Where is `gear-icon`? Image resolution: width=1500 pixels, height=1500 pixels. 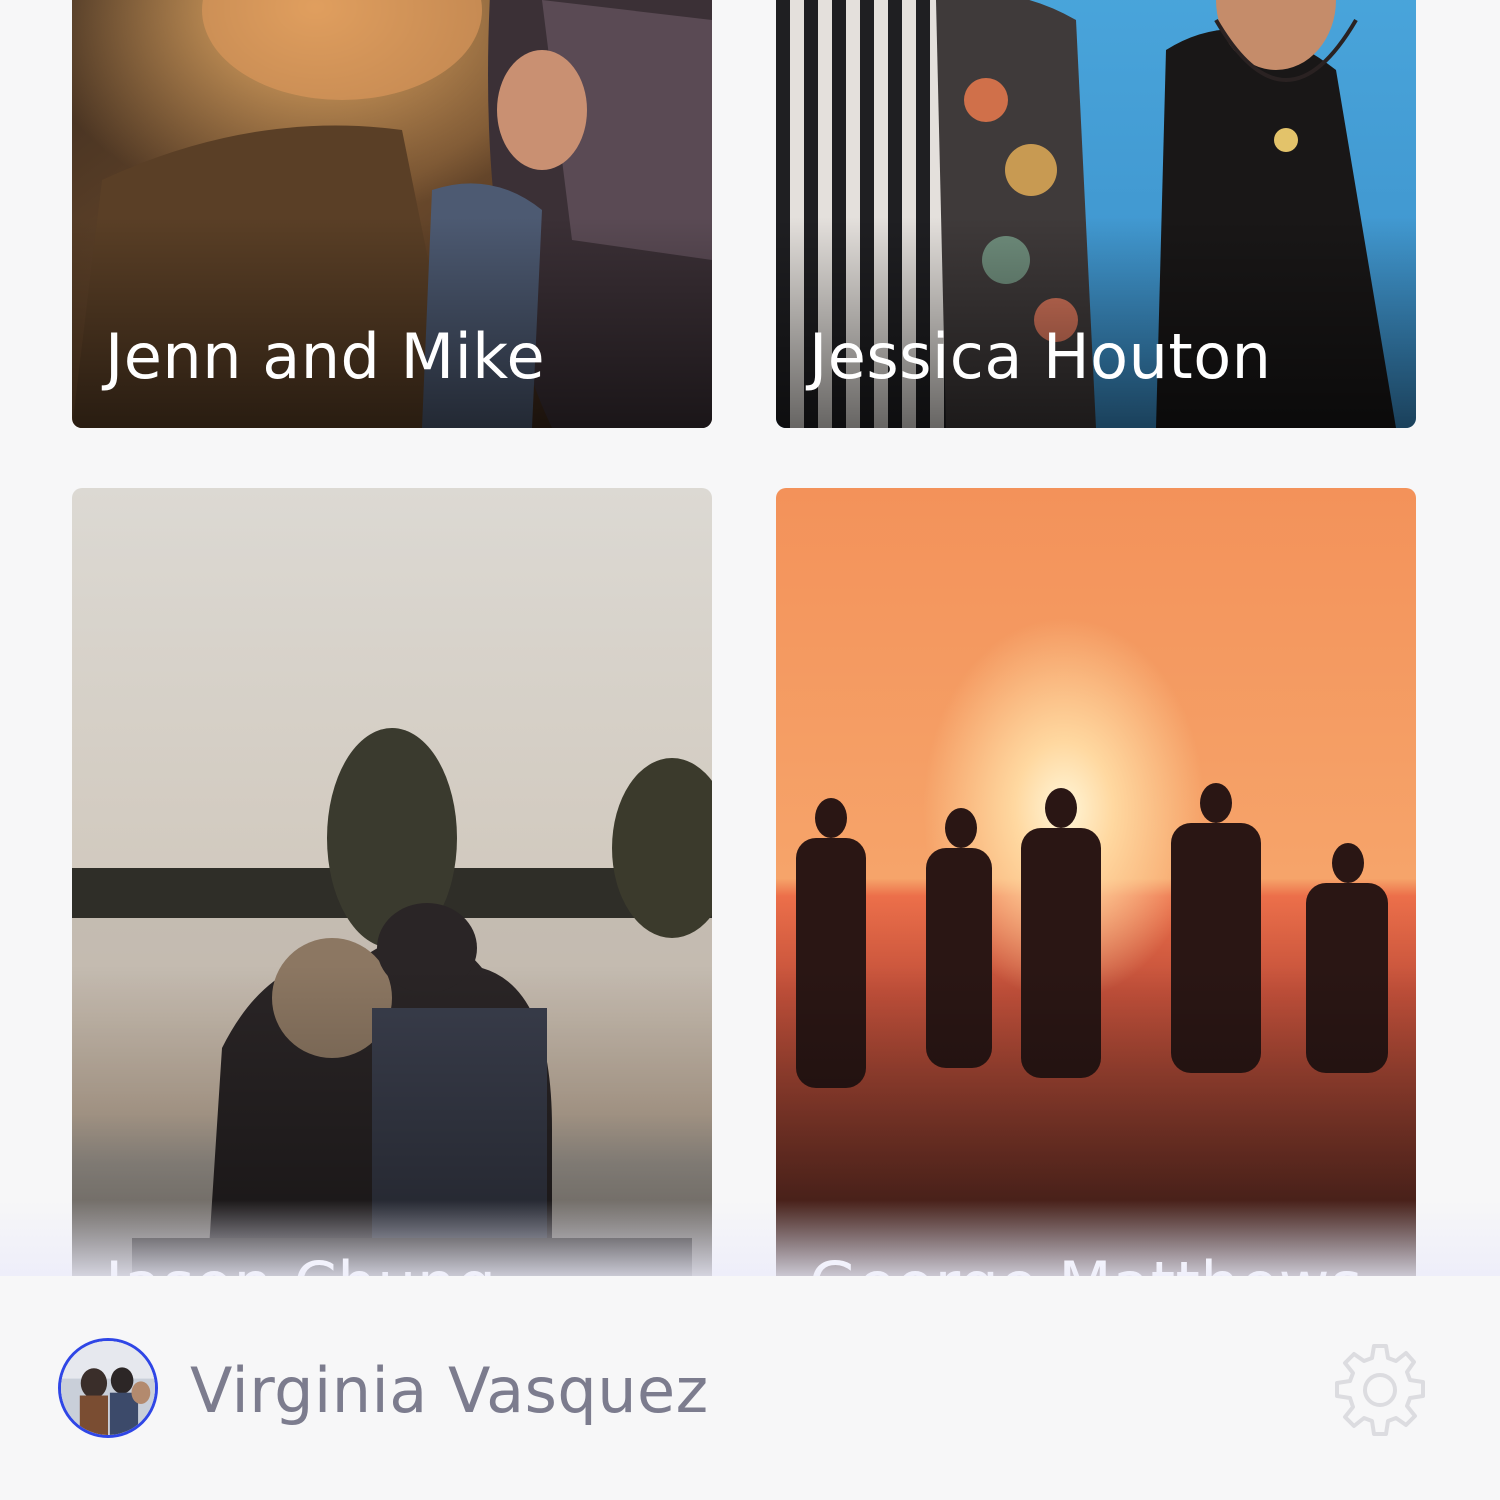 gear-icon is located at coordinates (1380, 1390).